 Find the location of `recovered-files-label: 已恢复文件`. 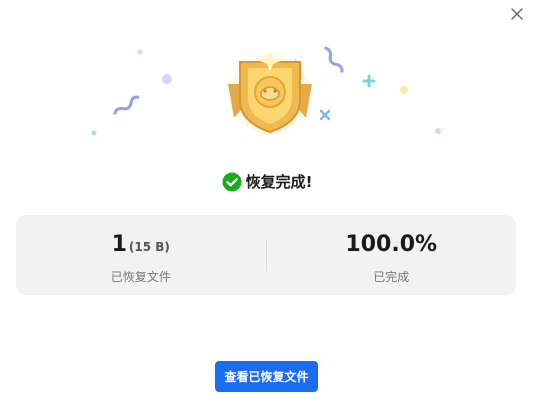

recovered-files-label: 已恢复文件 is located at coordinates (140, 277).